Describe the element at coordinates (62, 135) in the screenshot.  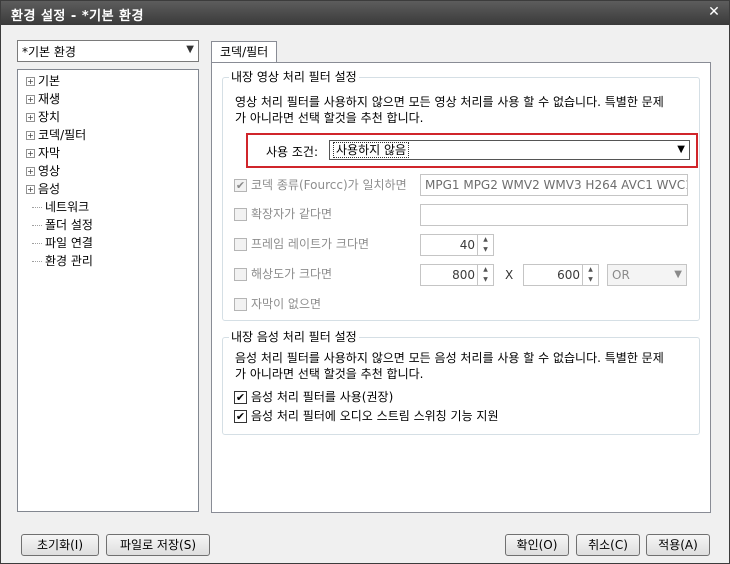
I see `tree-item-label: 코덱/필터` at that location.